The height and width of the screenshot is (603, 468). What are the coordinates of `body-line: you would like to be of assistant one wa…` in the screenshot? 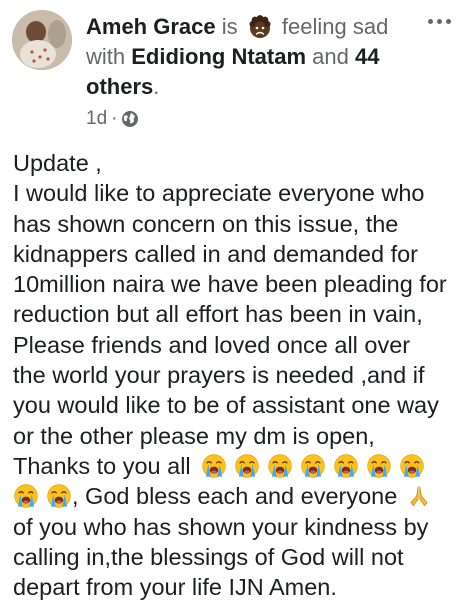 It's located at (226, 405).